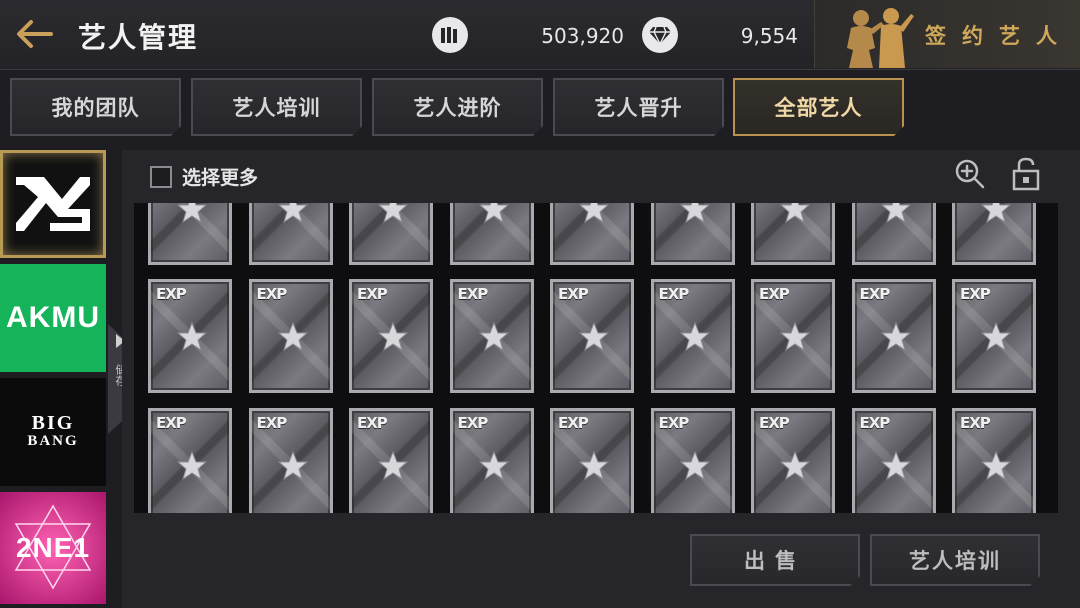 The image size is (1080, 608). I want to click on sign-artist-button: 签约艺人, so click(947, 34).